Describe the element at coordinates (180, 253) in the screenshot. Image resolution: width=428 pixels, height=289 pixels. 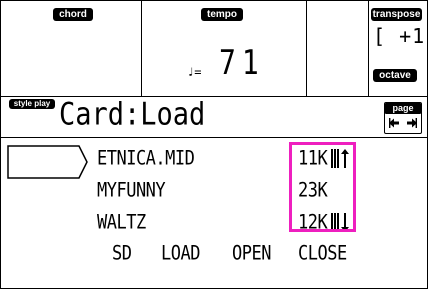
I see `softkey-load: LOAD` at that location.